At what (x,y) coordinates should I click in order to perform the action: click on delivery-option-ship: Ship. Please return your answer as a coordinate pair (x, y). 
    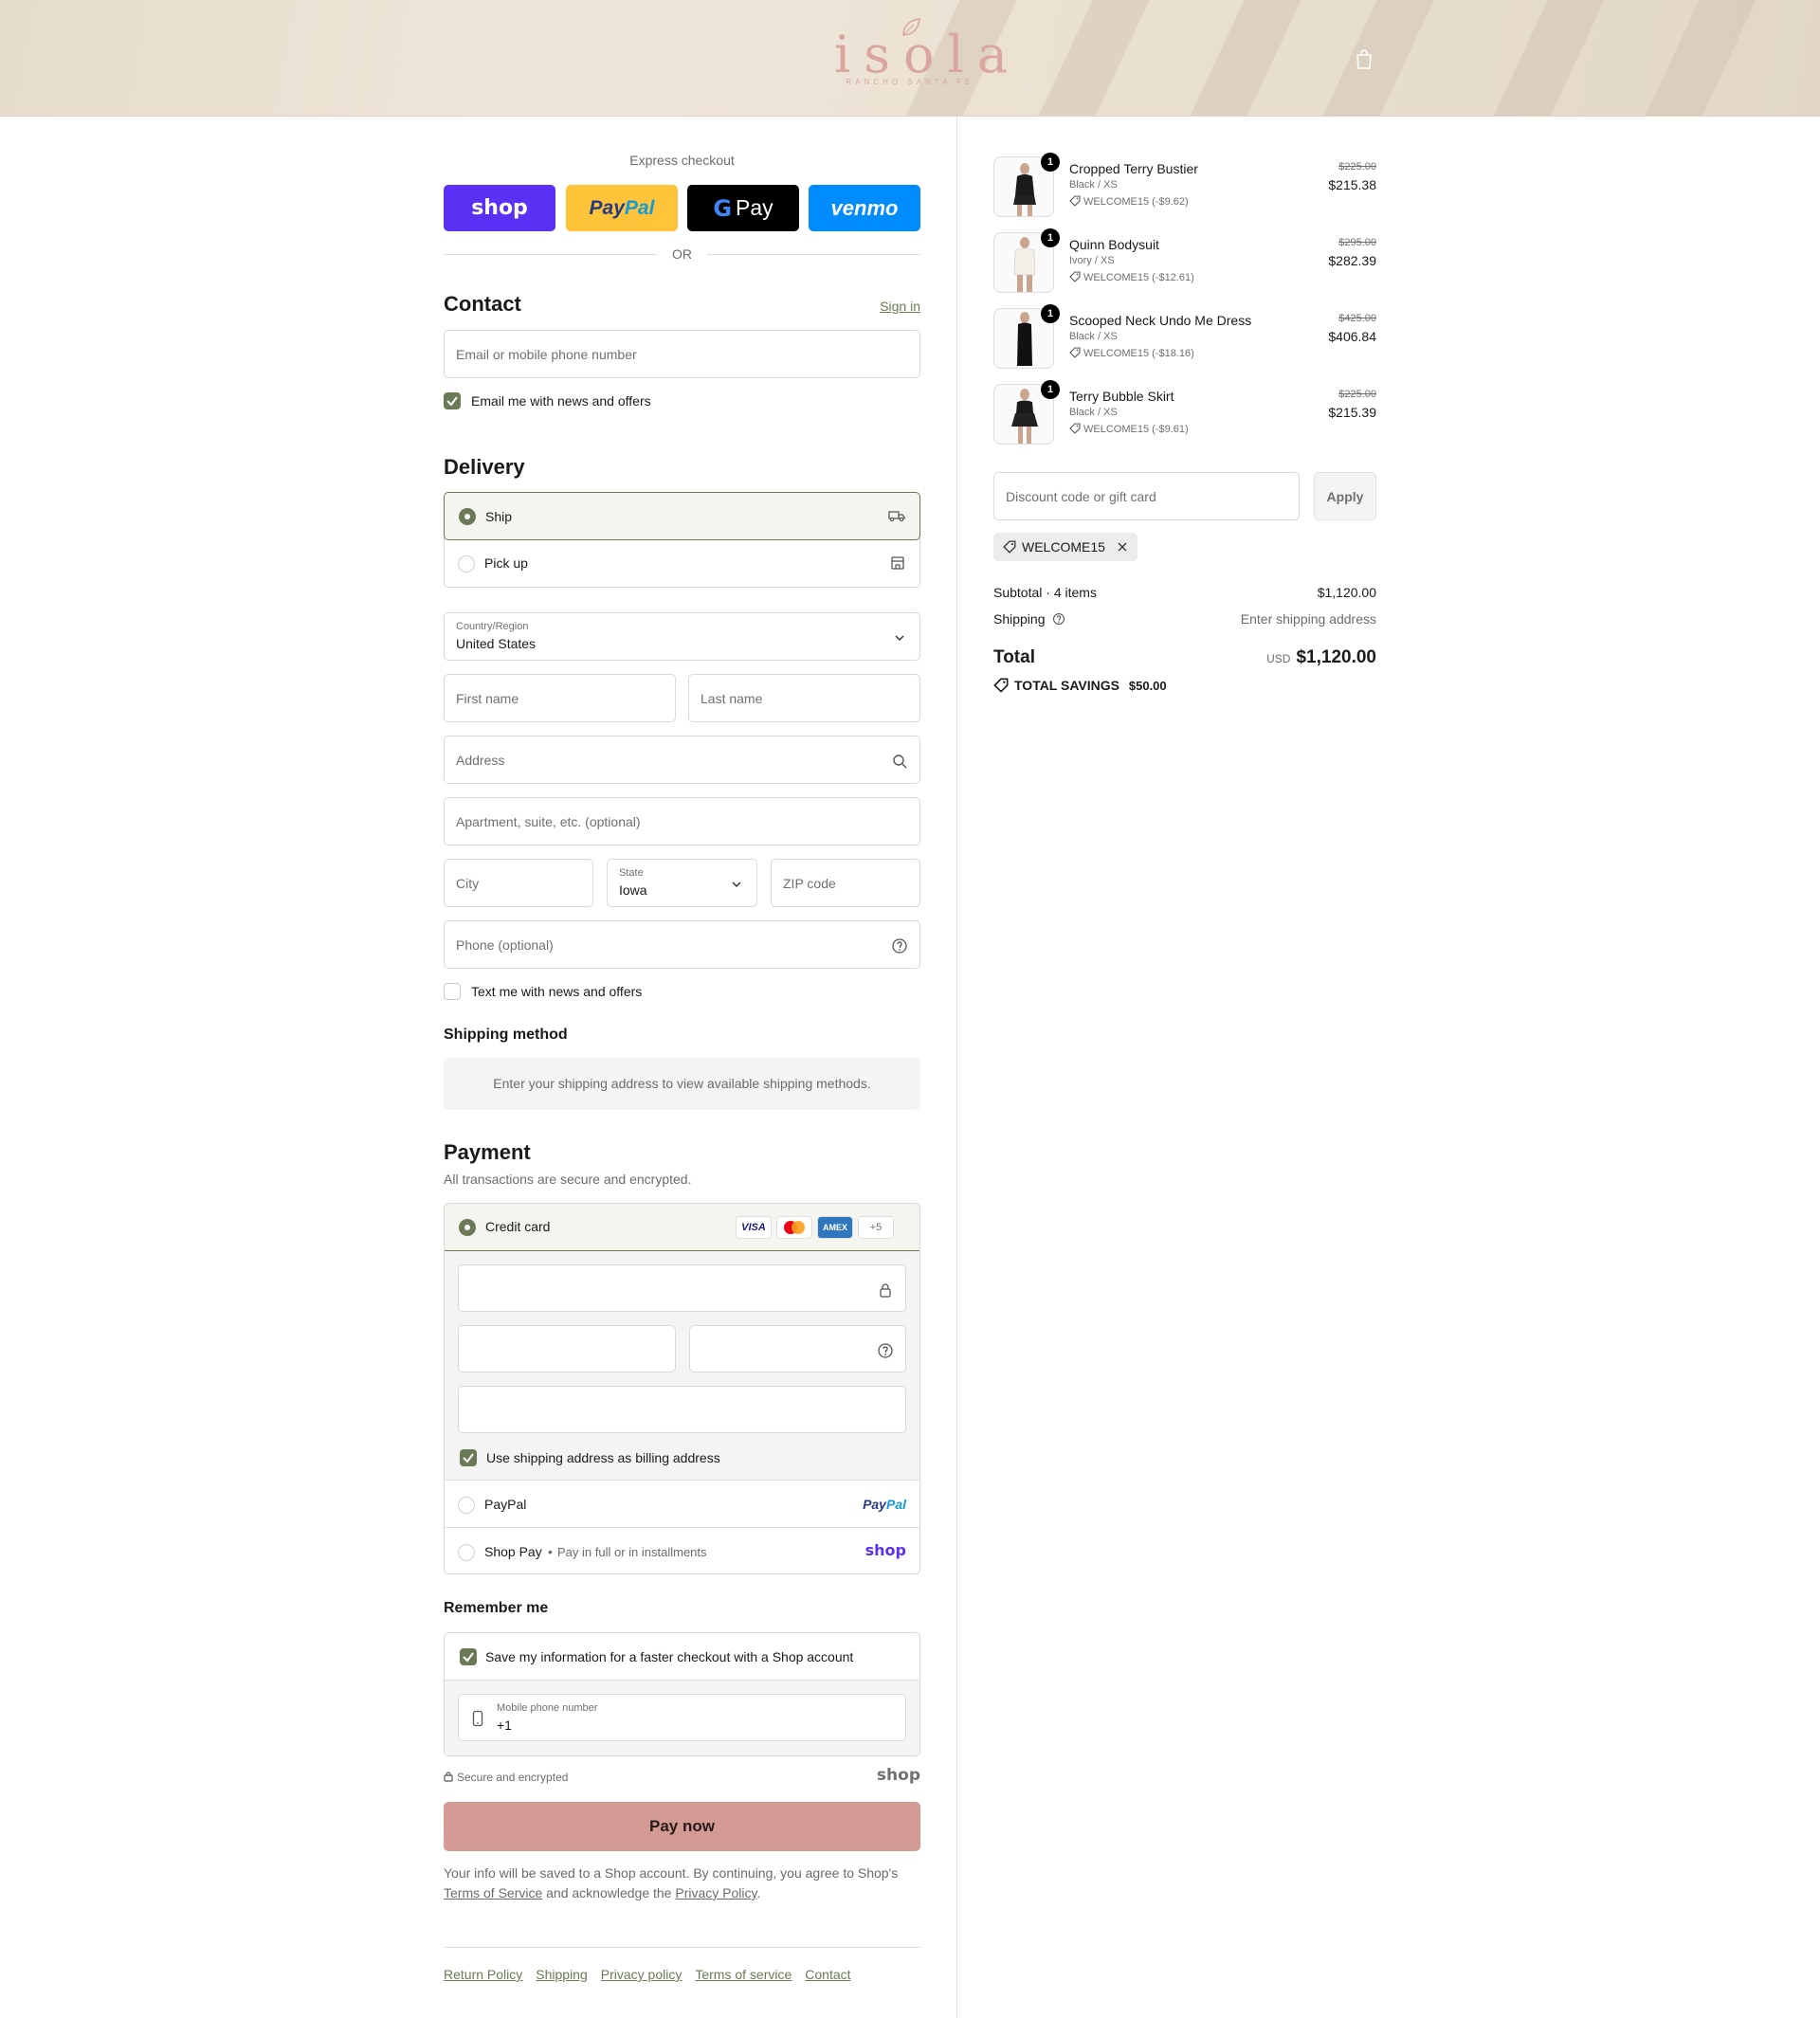
    Looking at the image, I should click on (682, 516).